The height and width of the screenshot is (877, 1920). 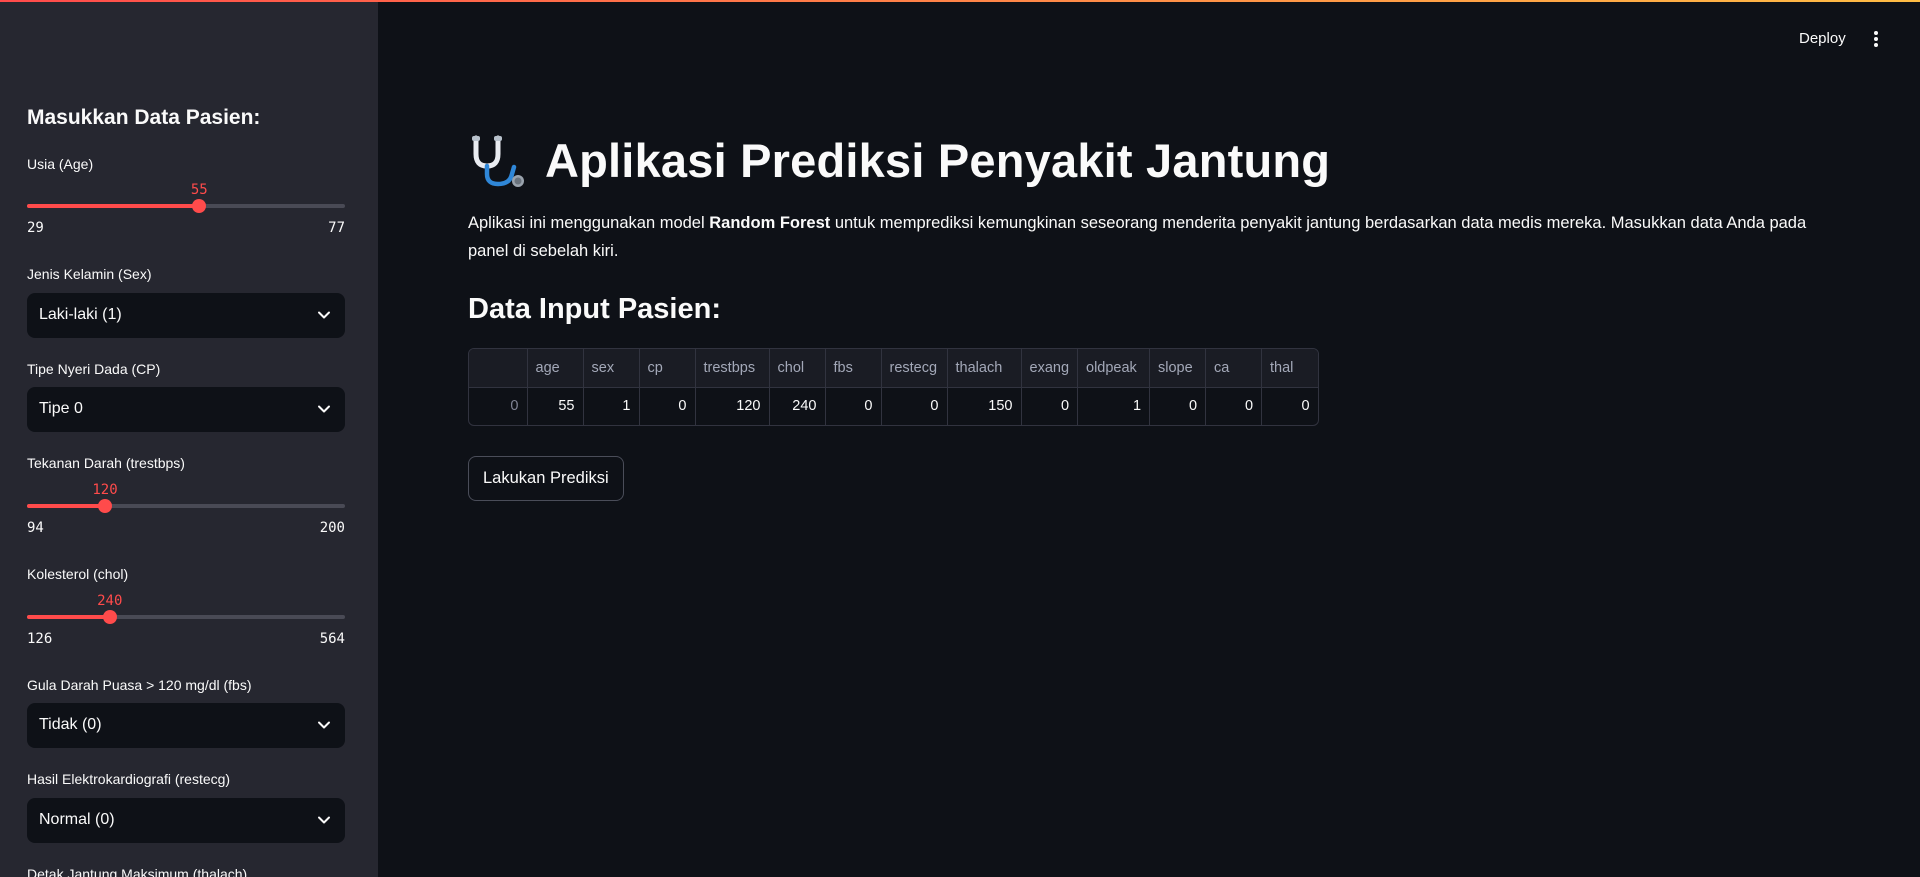 What do you see at coordinates (546, 478) in the screenshot?
I see `predict-button: Lakukan Prediksi` at bounding box center [546, 478].